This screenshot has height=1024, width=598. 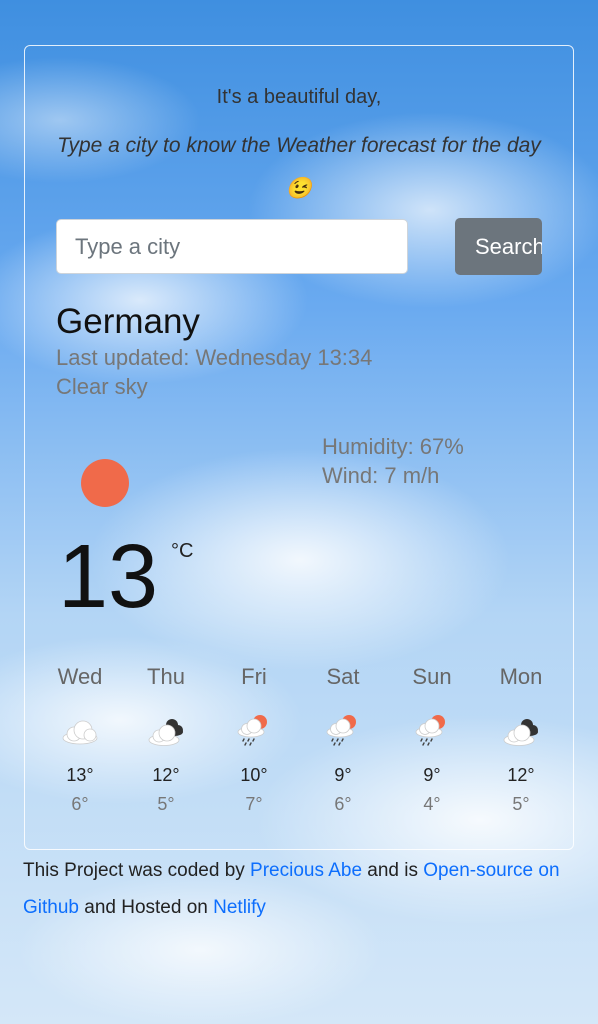 I want to click on forecast-day-name: Fri, so click(x=254, y=676).